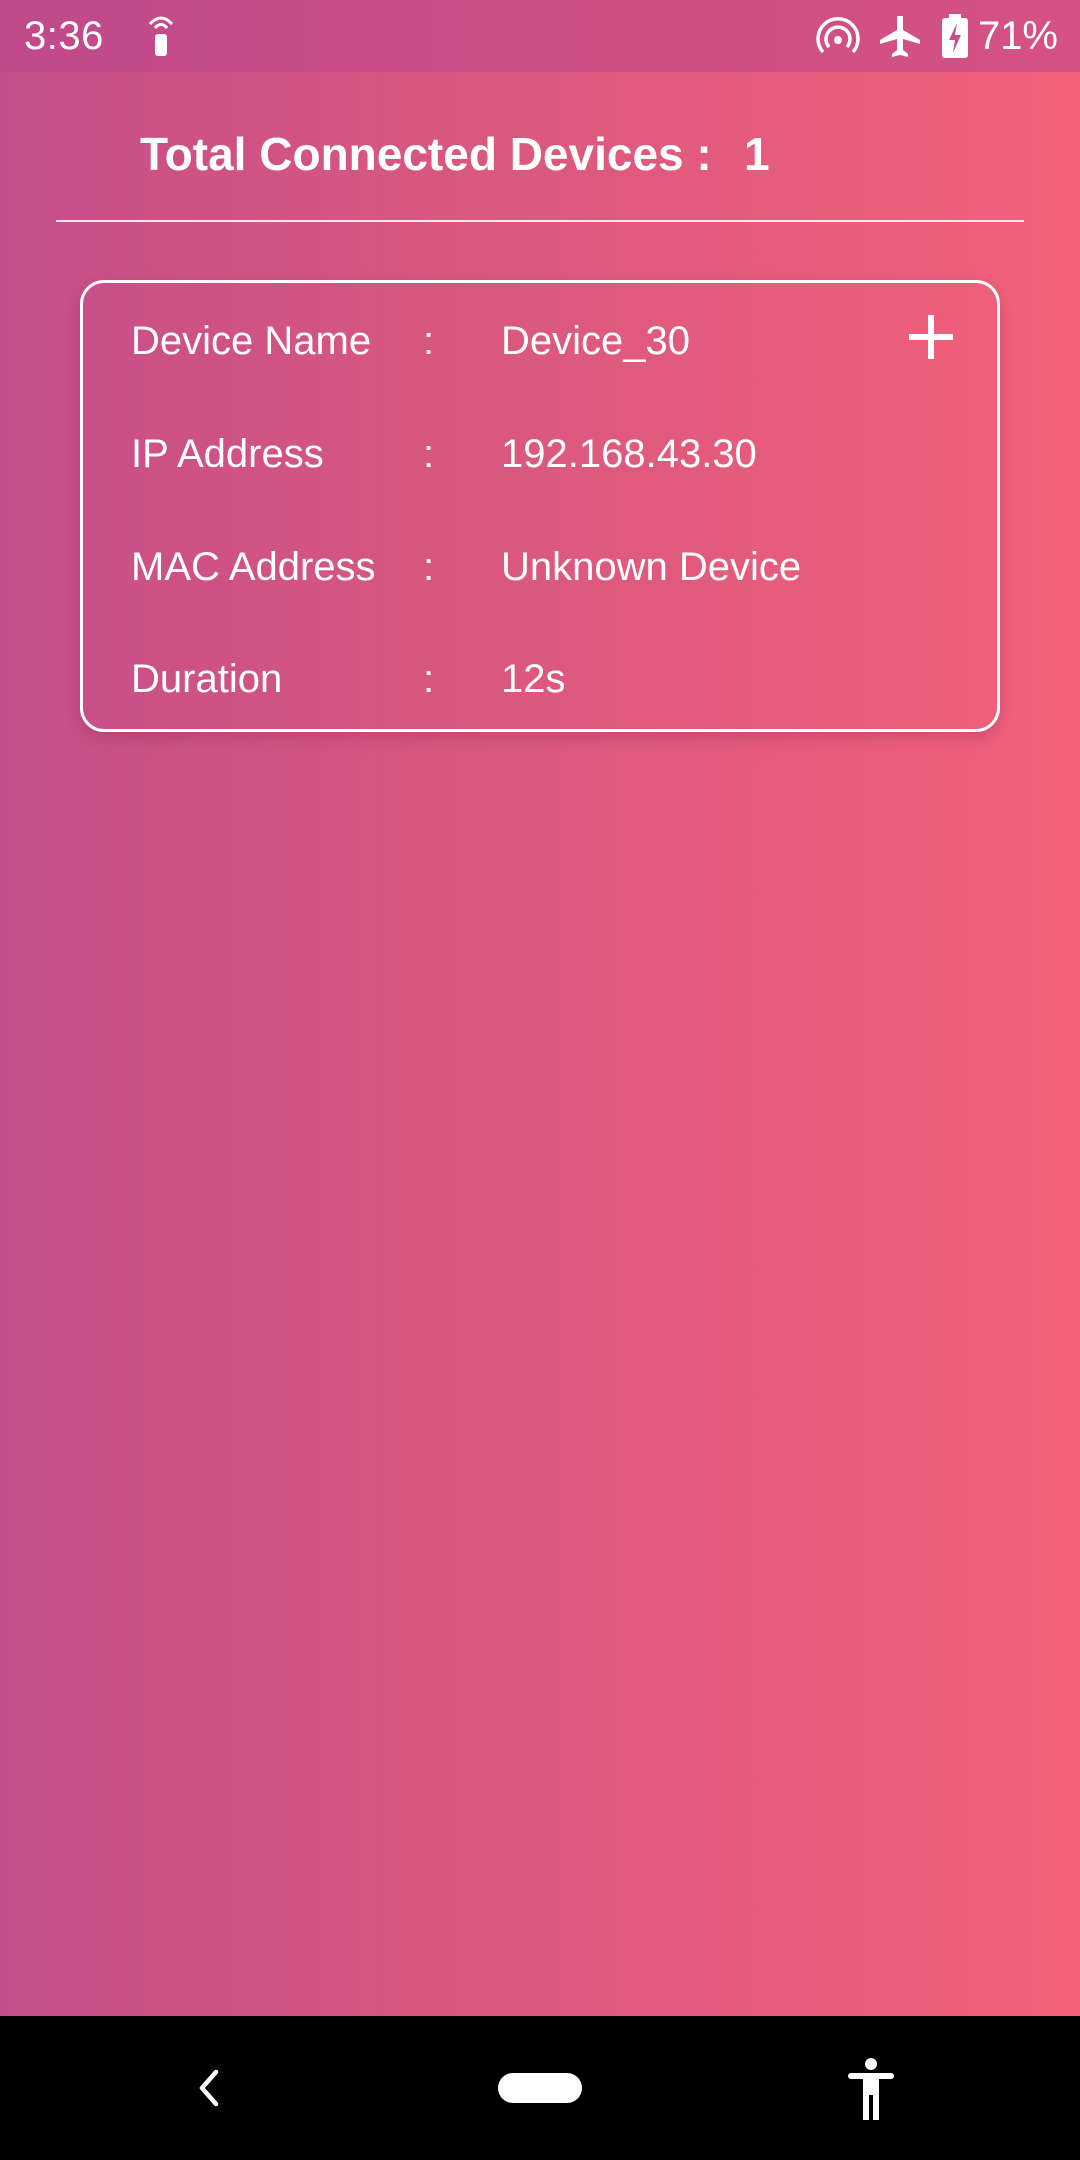  I want to click on status-right-group: 71%, so click(928, 36).